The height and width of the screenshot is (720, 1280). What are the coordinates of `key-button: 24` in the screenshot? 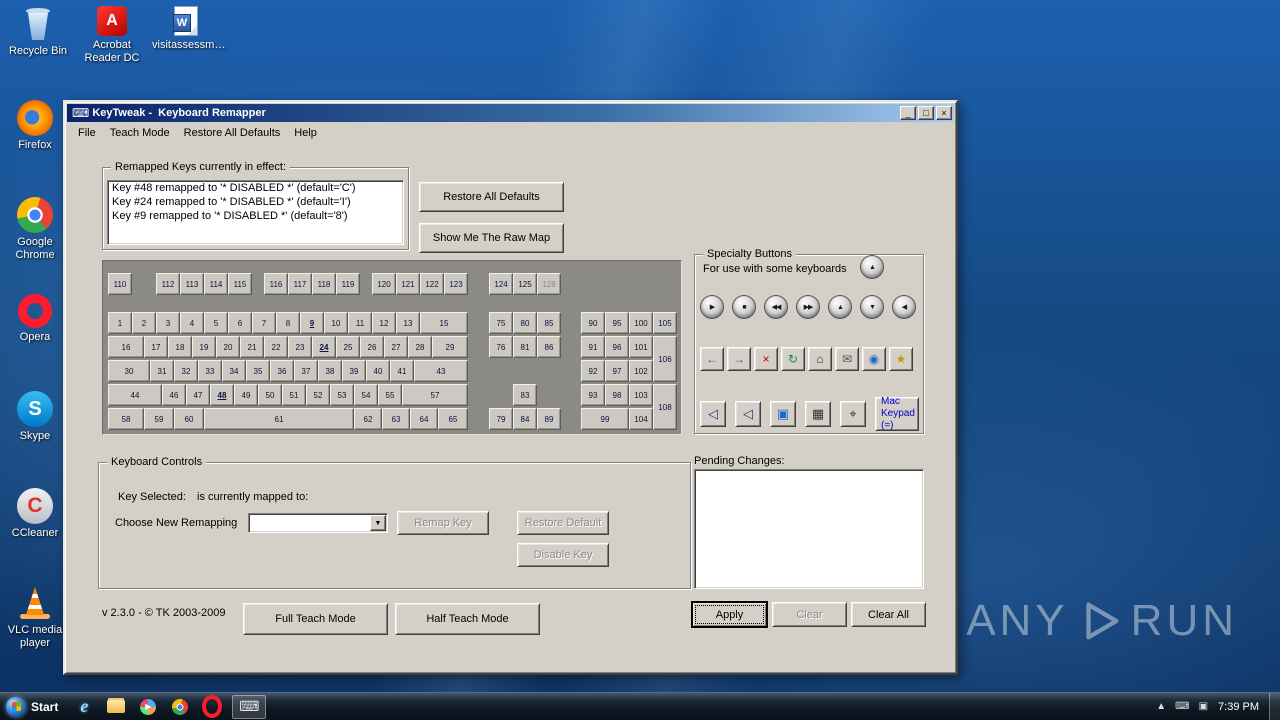 It's located at (324, 347).